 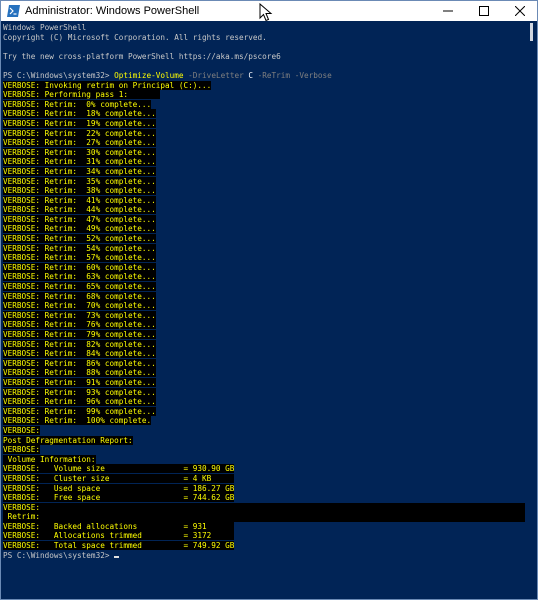 What do you see at coordinates (149, 75) in the screenshot?
I see `cmdlet-name: Optimize-Volume` at bounding box center [149, 75].